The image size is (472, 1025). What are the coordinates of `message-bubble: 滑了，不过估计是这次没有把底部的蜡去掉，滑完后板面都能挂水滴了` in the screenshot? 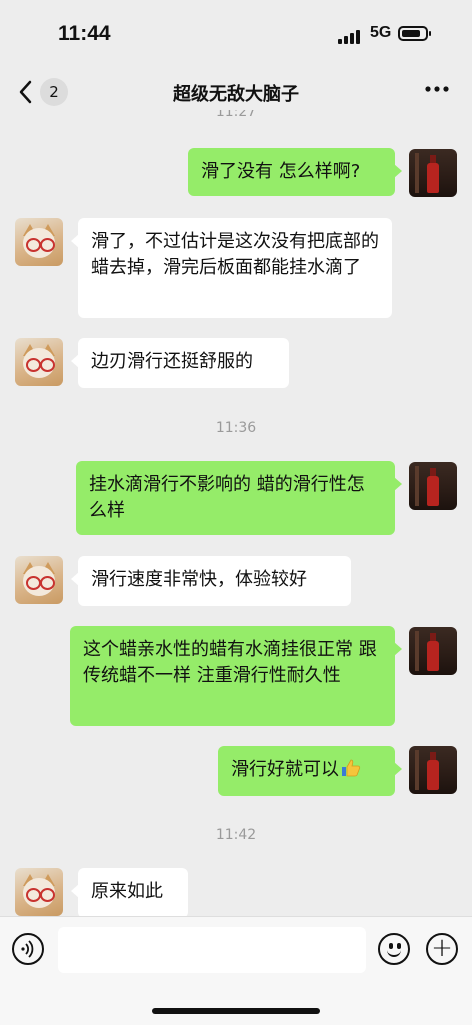 It's located at (231, 268).